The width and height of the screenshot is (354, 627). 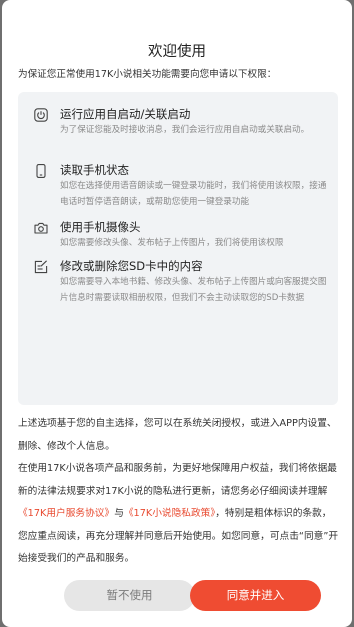 What do you see at coordinates (131, 266) in the screenshot?
I see `permission-title: 修改或删除您SD卡中的内容` at bounding box center [131, 266].